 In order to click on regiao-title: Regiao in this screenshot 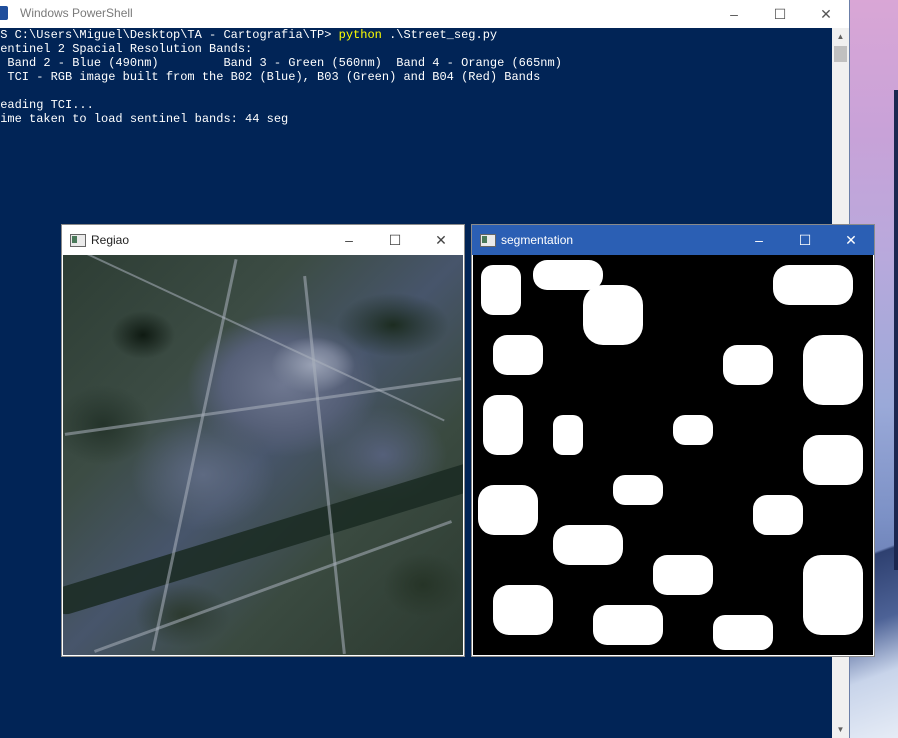, I will do `click(110, 240)`.